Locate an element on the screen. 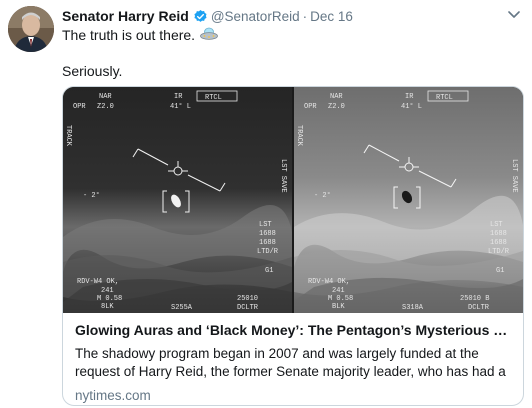 Image resolution: width=532 pixels, height=408 pixels. hud-text: 25010 B is located at coordinates (474, 299).